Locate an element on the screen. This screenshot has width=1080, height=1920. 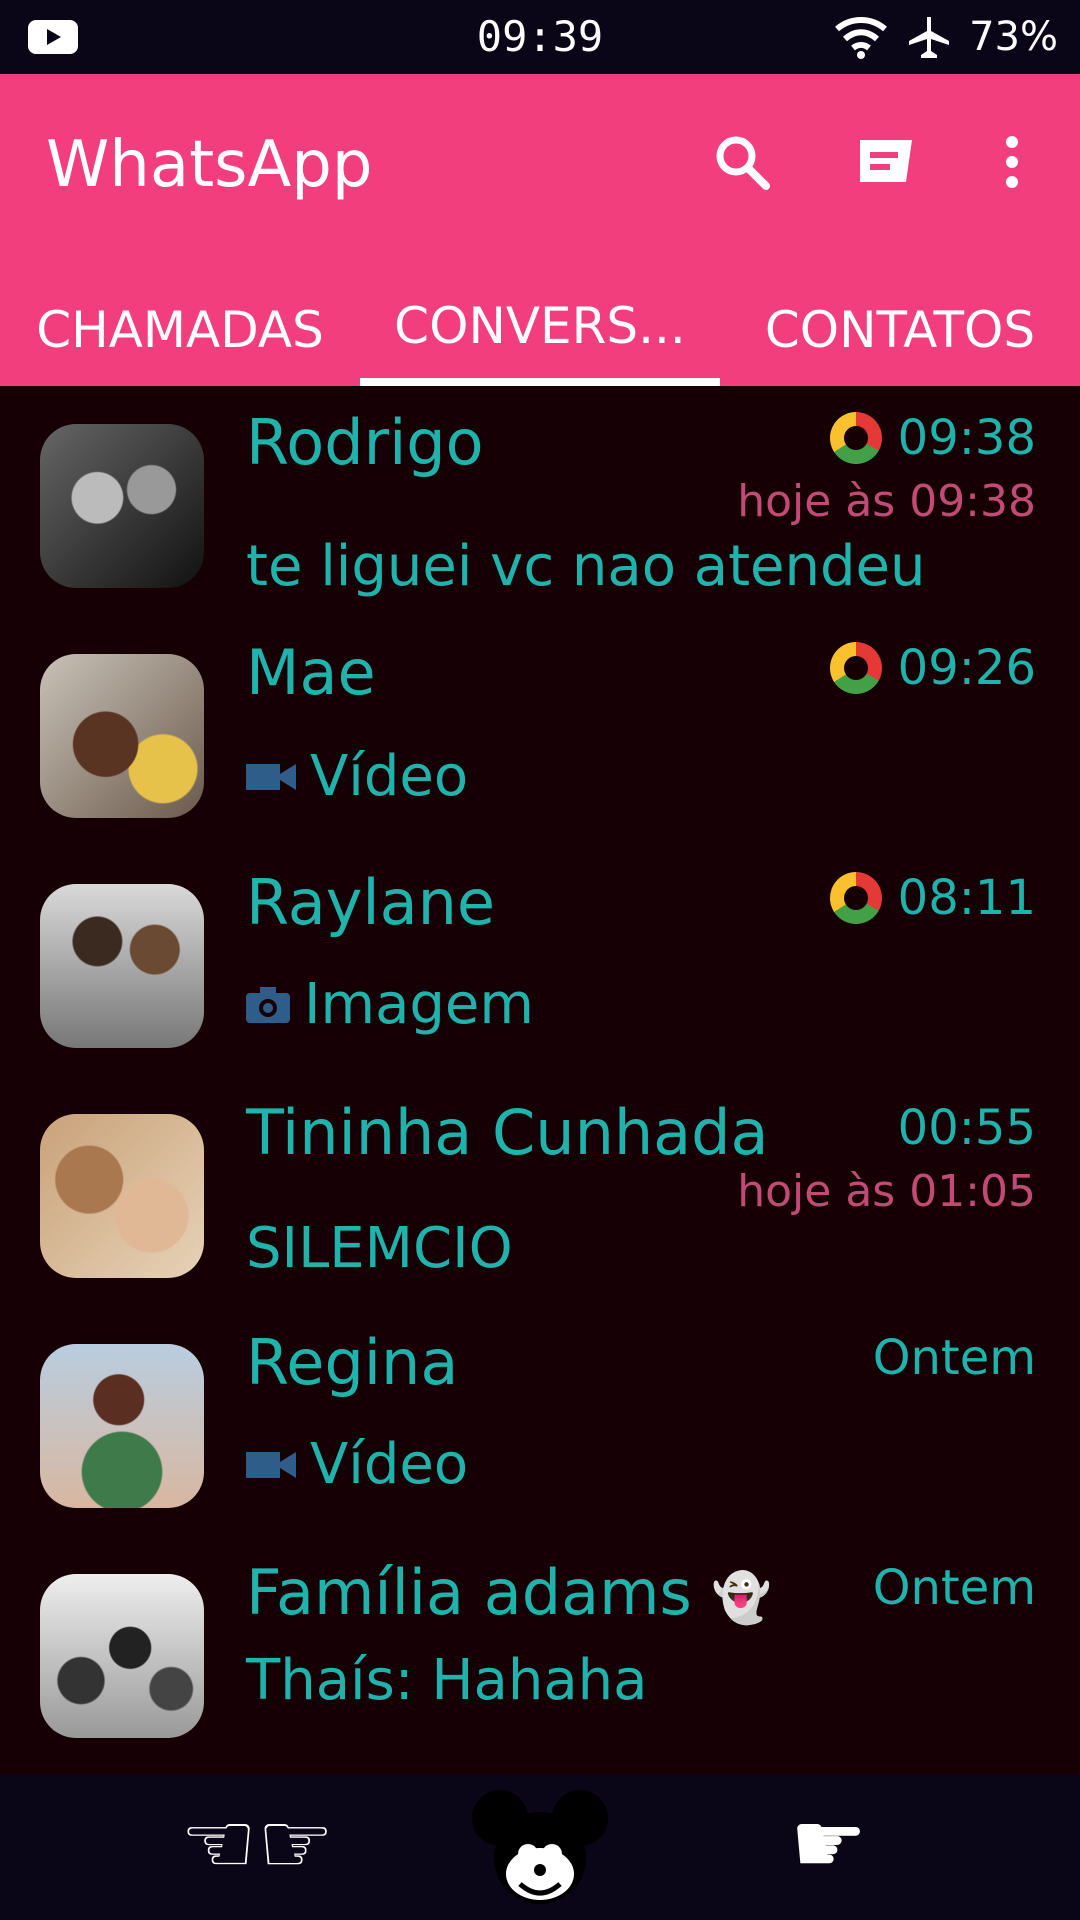
camera-icon is located at coordinates (268, 1004).